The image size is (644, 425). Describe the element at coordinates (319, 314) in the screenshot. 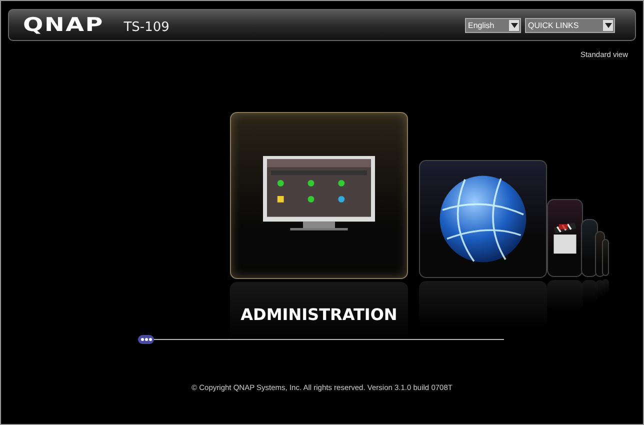

I see `carousel-caption: ADMINISTRATION` at that location.